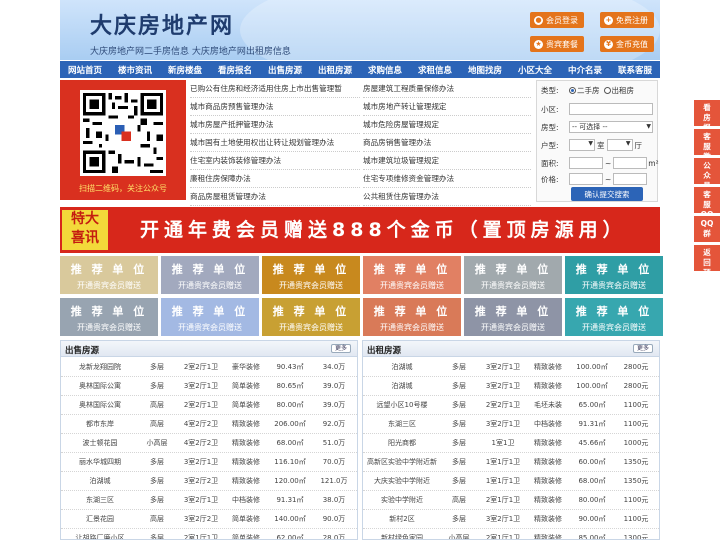  Describe the element at coordinates (402, 481) in the screenshot. I see `cell-community: 大庆实验中学附近` at that location.